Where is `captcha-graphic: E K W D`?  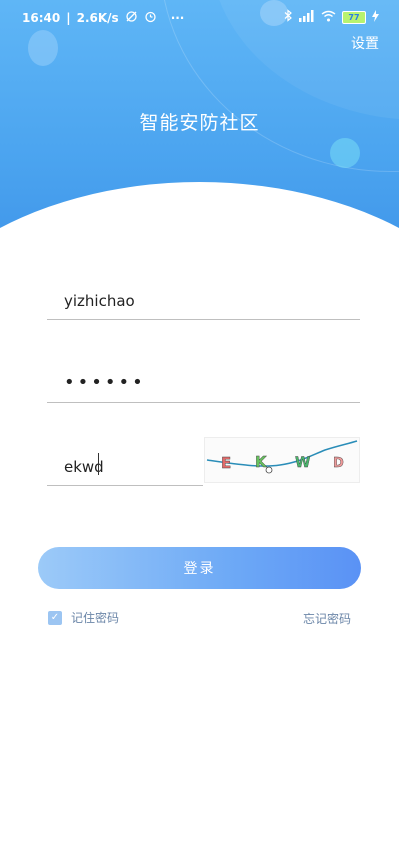
captcha-graphic: E K W D is located at coordinates (282, 457).